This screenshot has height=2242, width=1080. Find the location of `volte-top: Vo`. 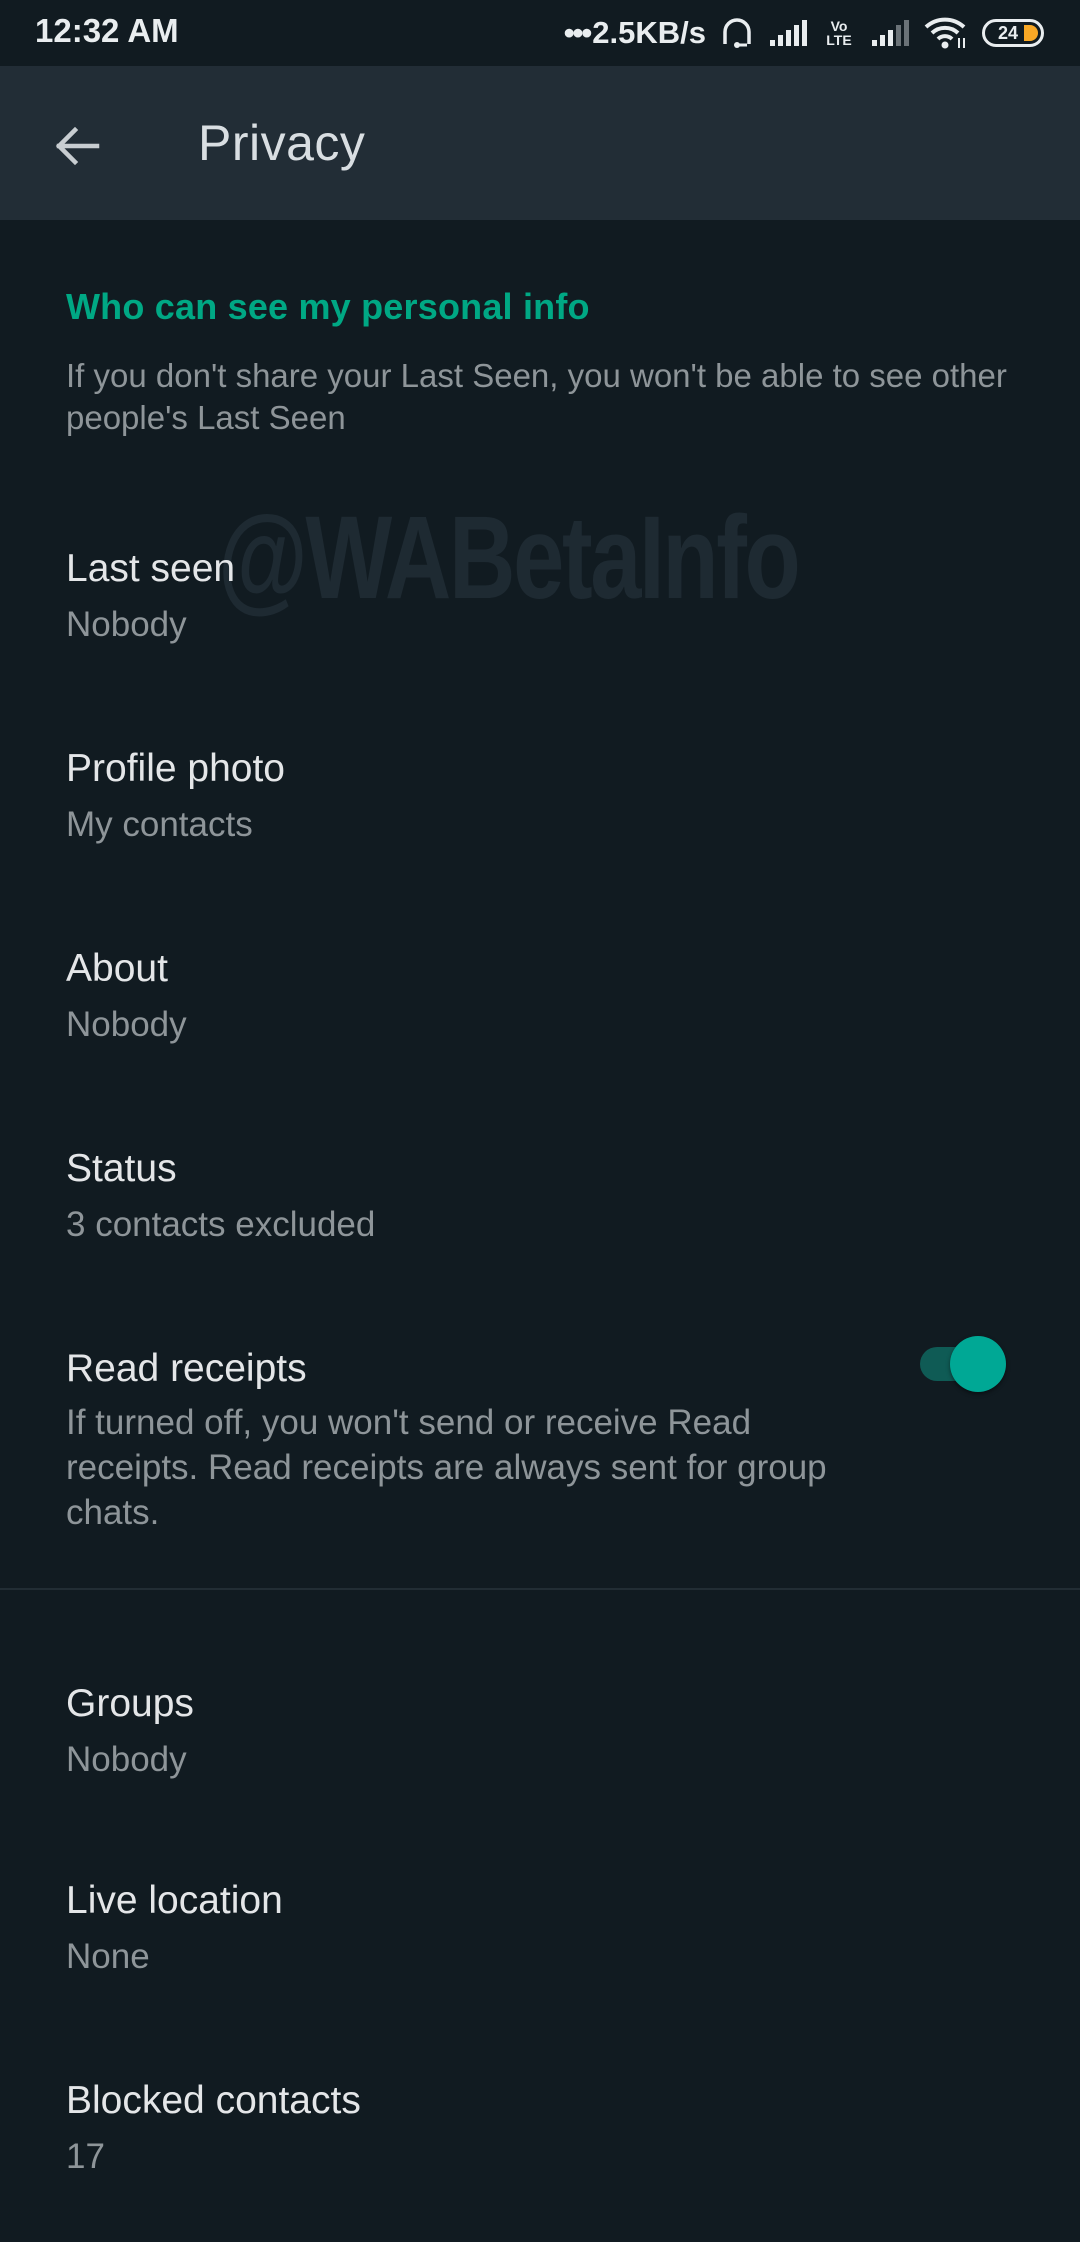

volte-top: Vo is located at coordinates (839, 26).